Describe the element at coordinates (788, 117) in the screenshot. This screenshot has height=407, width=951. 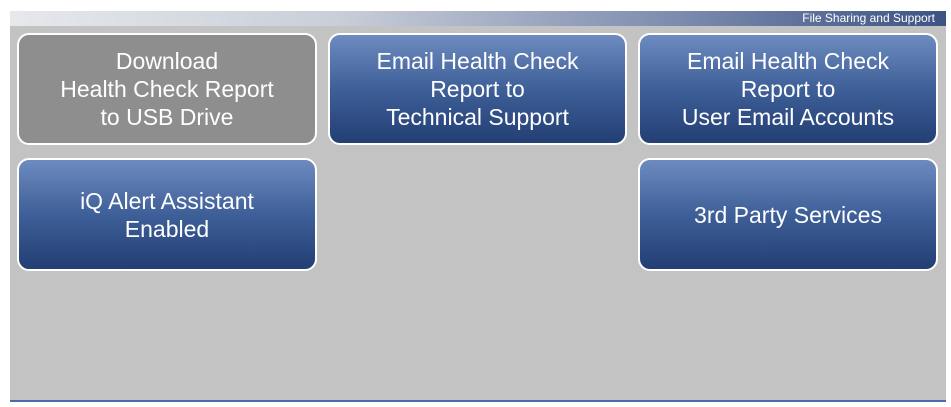
I see `button-label-line: User Email Accounts` at that location.